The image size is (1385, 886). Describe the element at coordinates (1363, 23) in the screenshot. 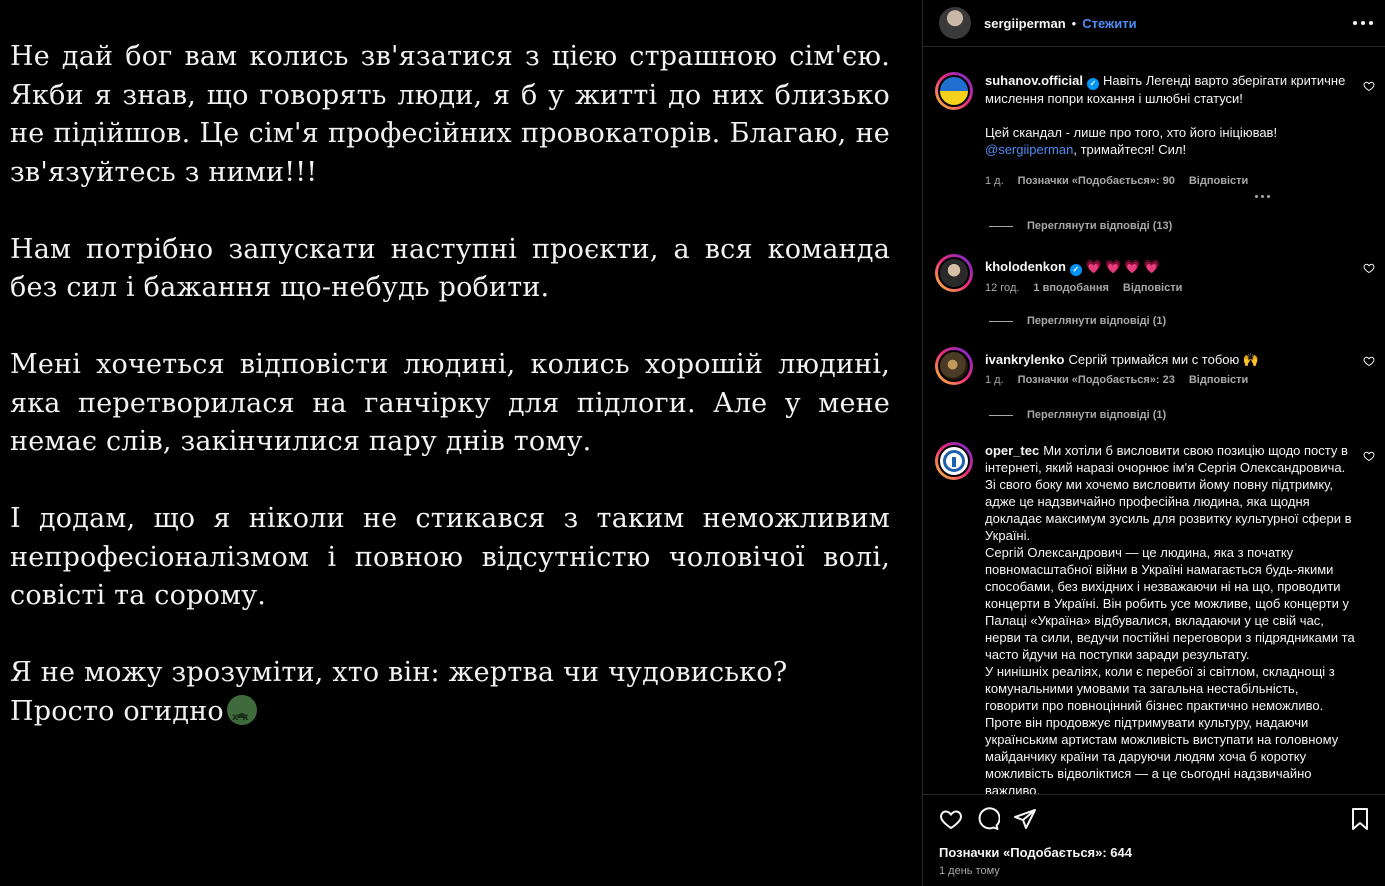

I see `more-options-icon` at that location.